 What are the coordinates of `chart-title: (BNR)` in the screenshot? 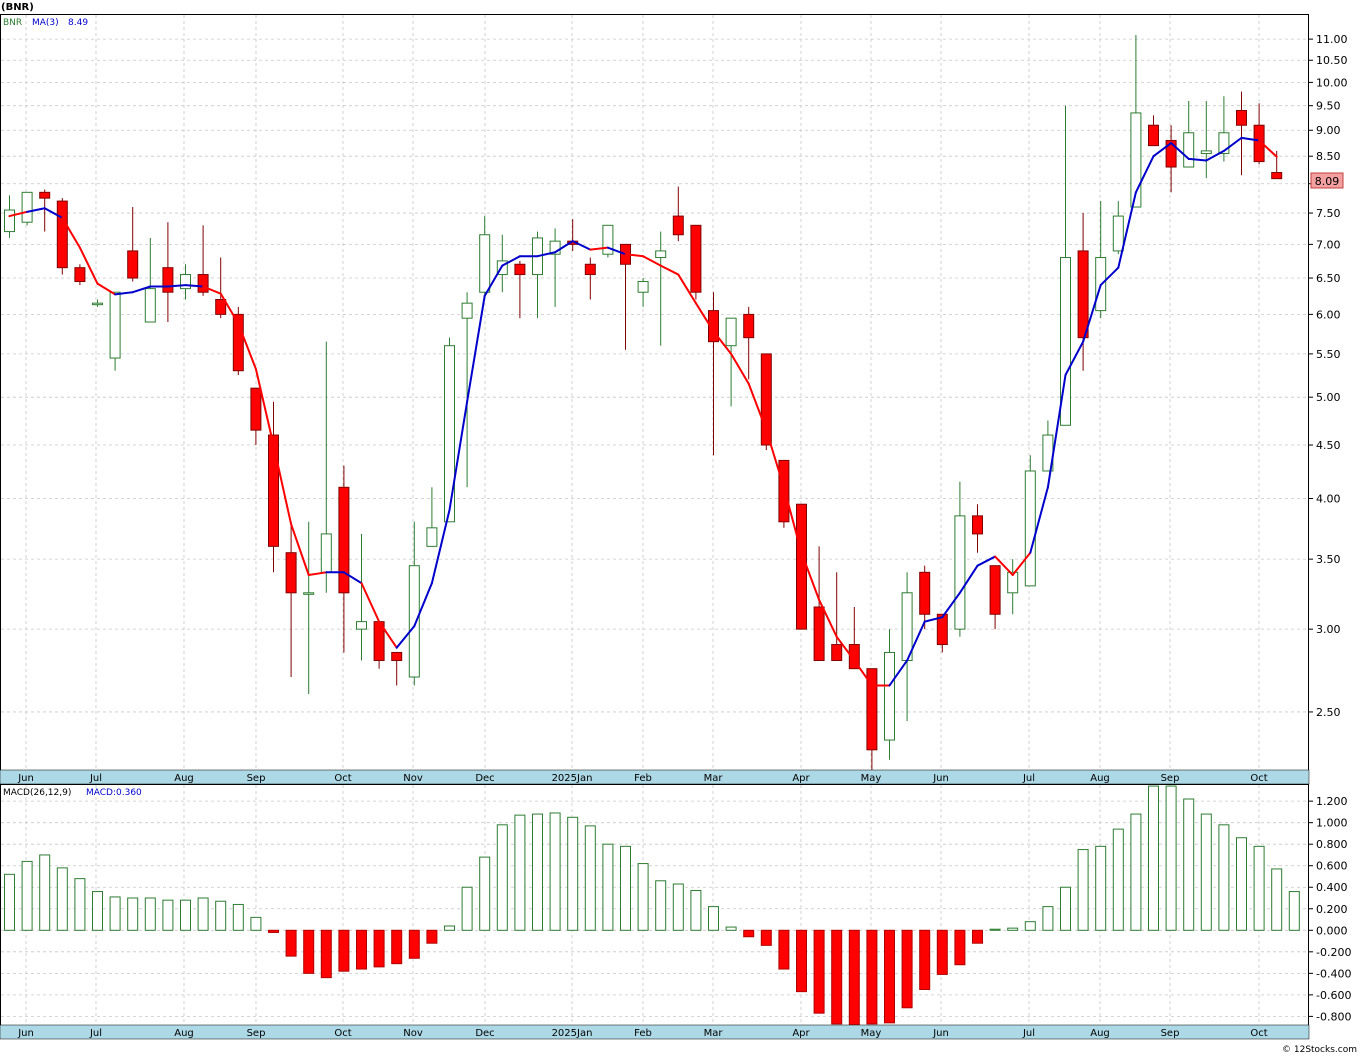 It's located at (17, 7).